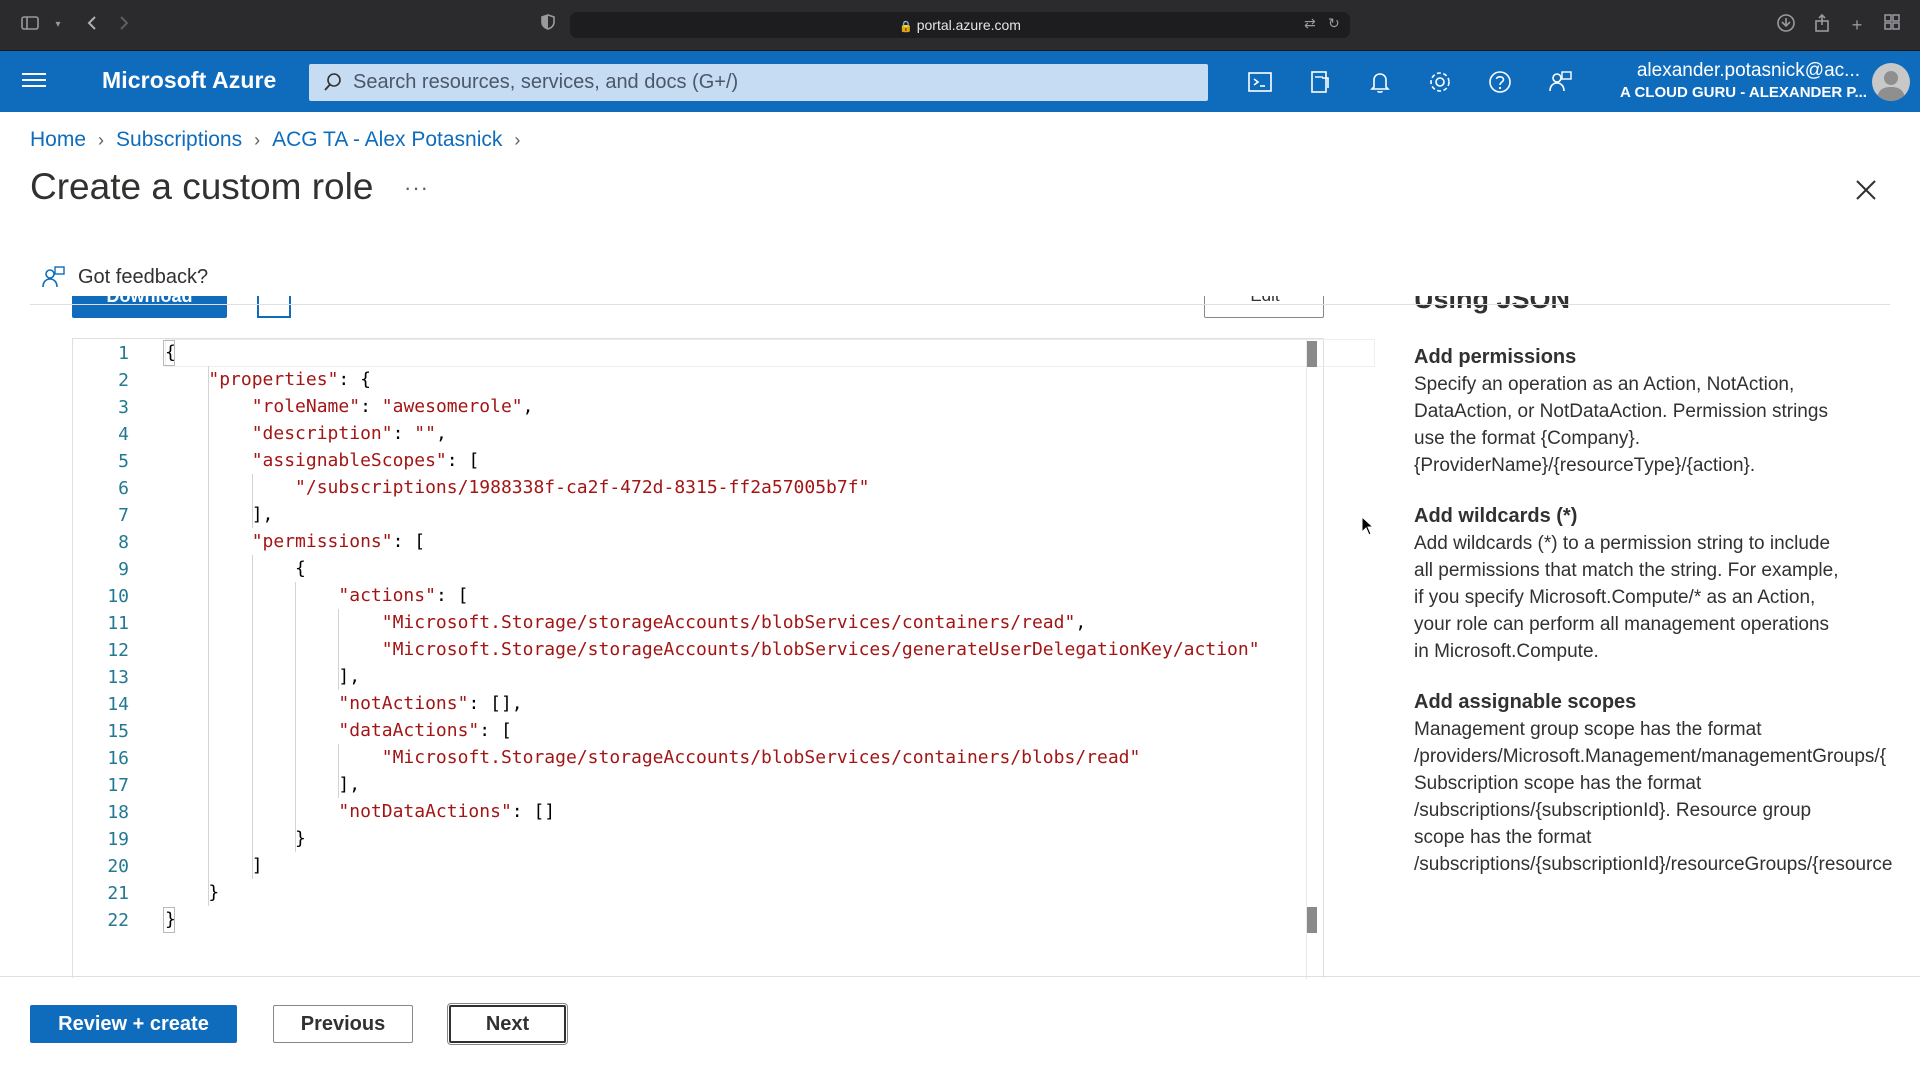 The image size is (1920, 1080). I want to click on breadcrumb-subscription: ACG TA - Alex Potasnick, so click(387, 139).